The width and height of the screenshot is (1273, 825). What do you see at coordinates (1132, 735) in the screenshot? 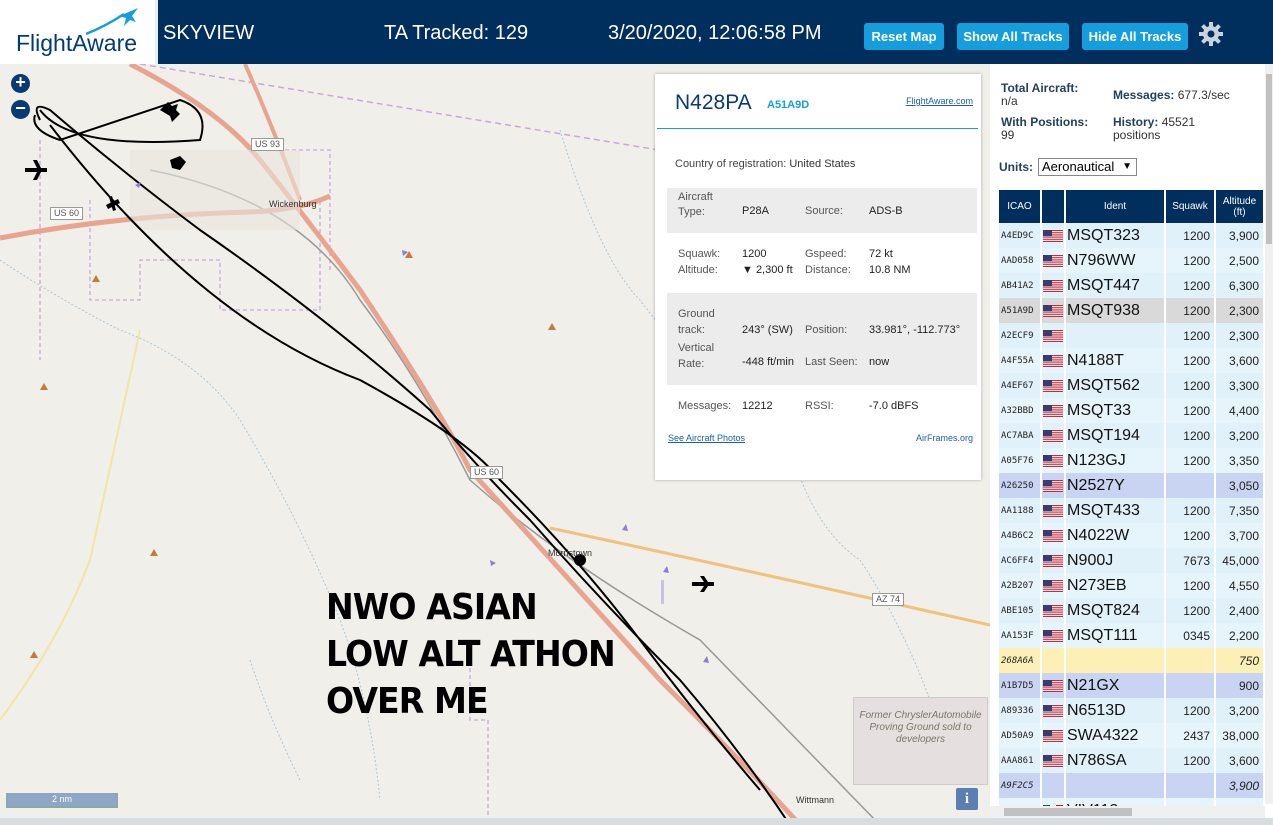
I see `table-row: AD50A9 SWA4322 2437 38,000` at bounding box center [1132, 735].